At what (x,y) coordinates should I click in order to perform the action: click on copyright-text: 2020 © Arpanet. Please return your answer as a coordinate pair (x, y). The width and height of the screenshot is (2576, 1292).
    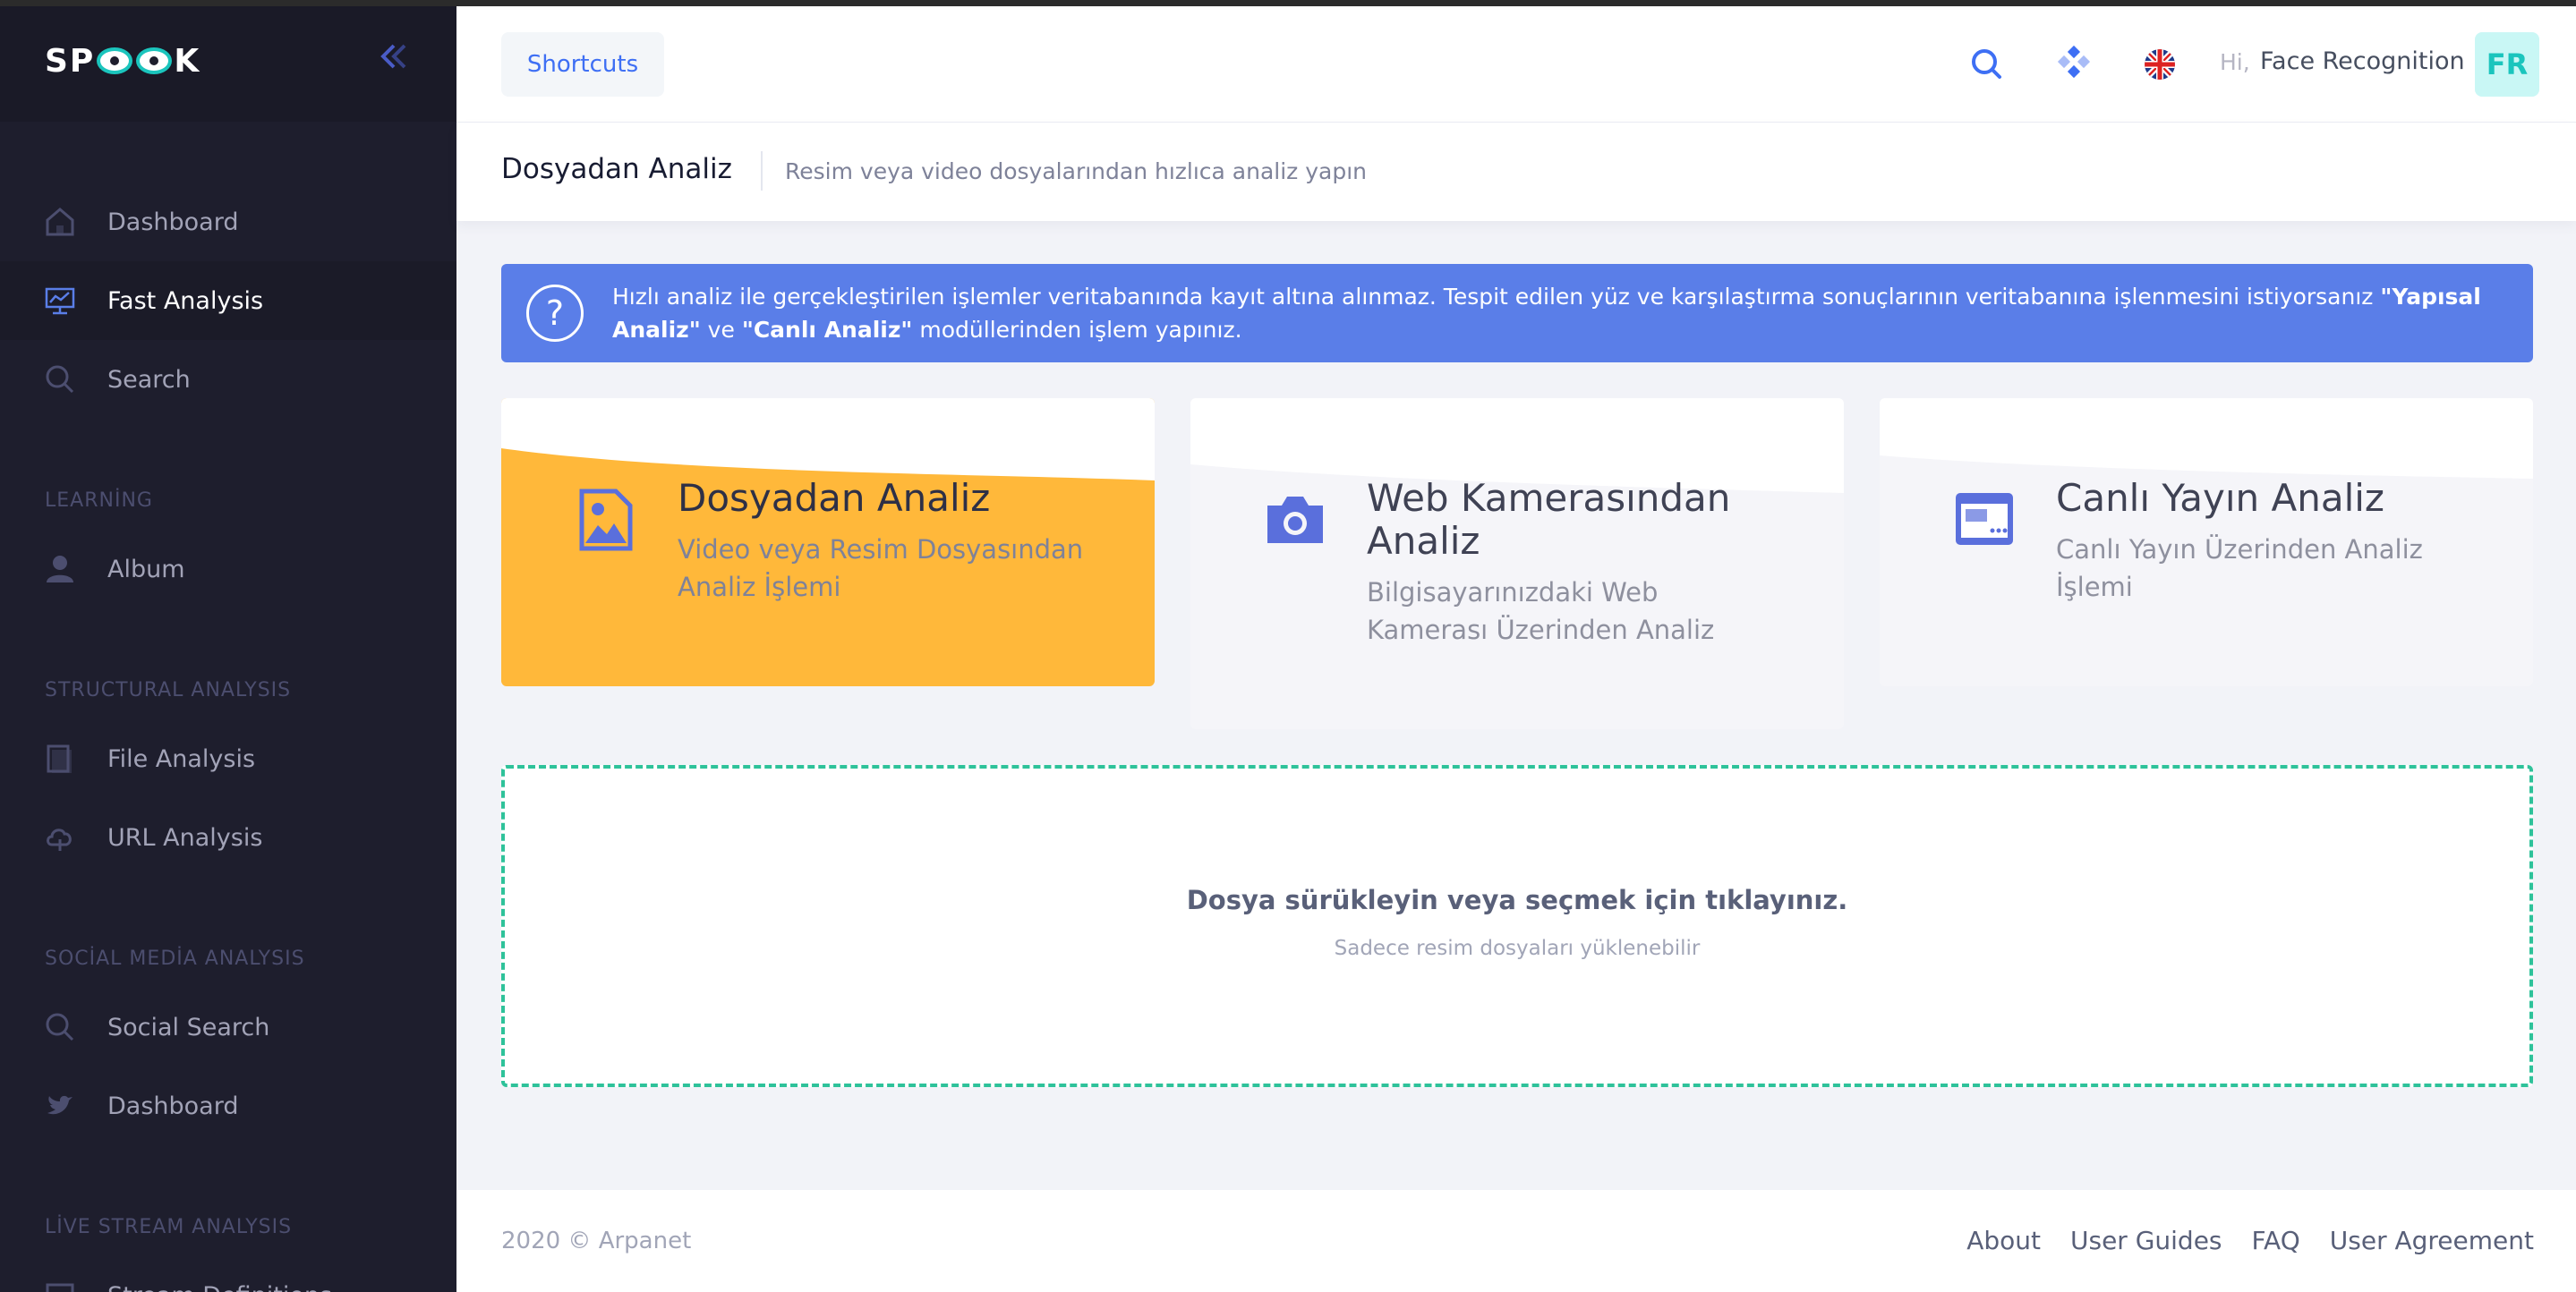
    Looking at the image, I should click on (596, 1241).